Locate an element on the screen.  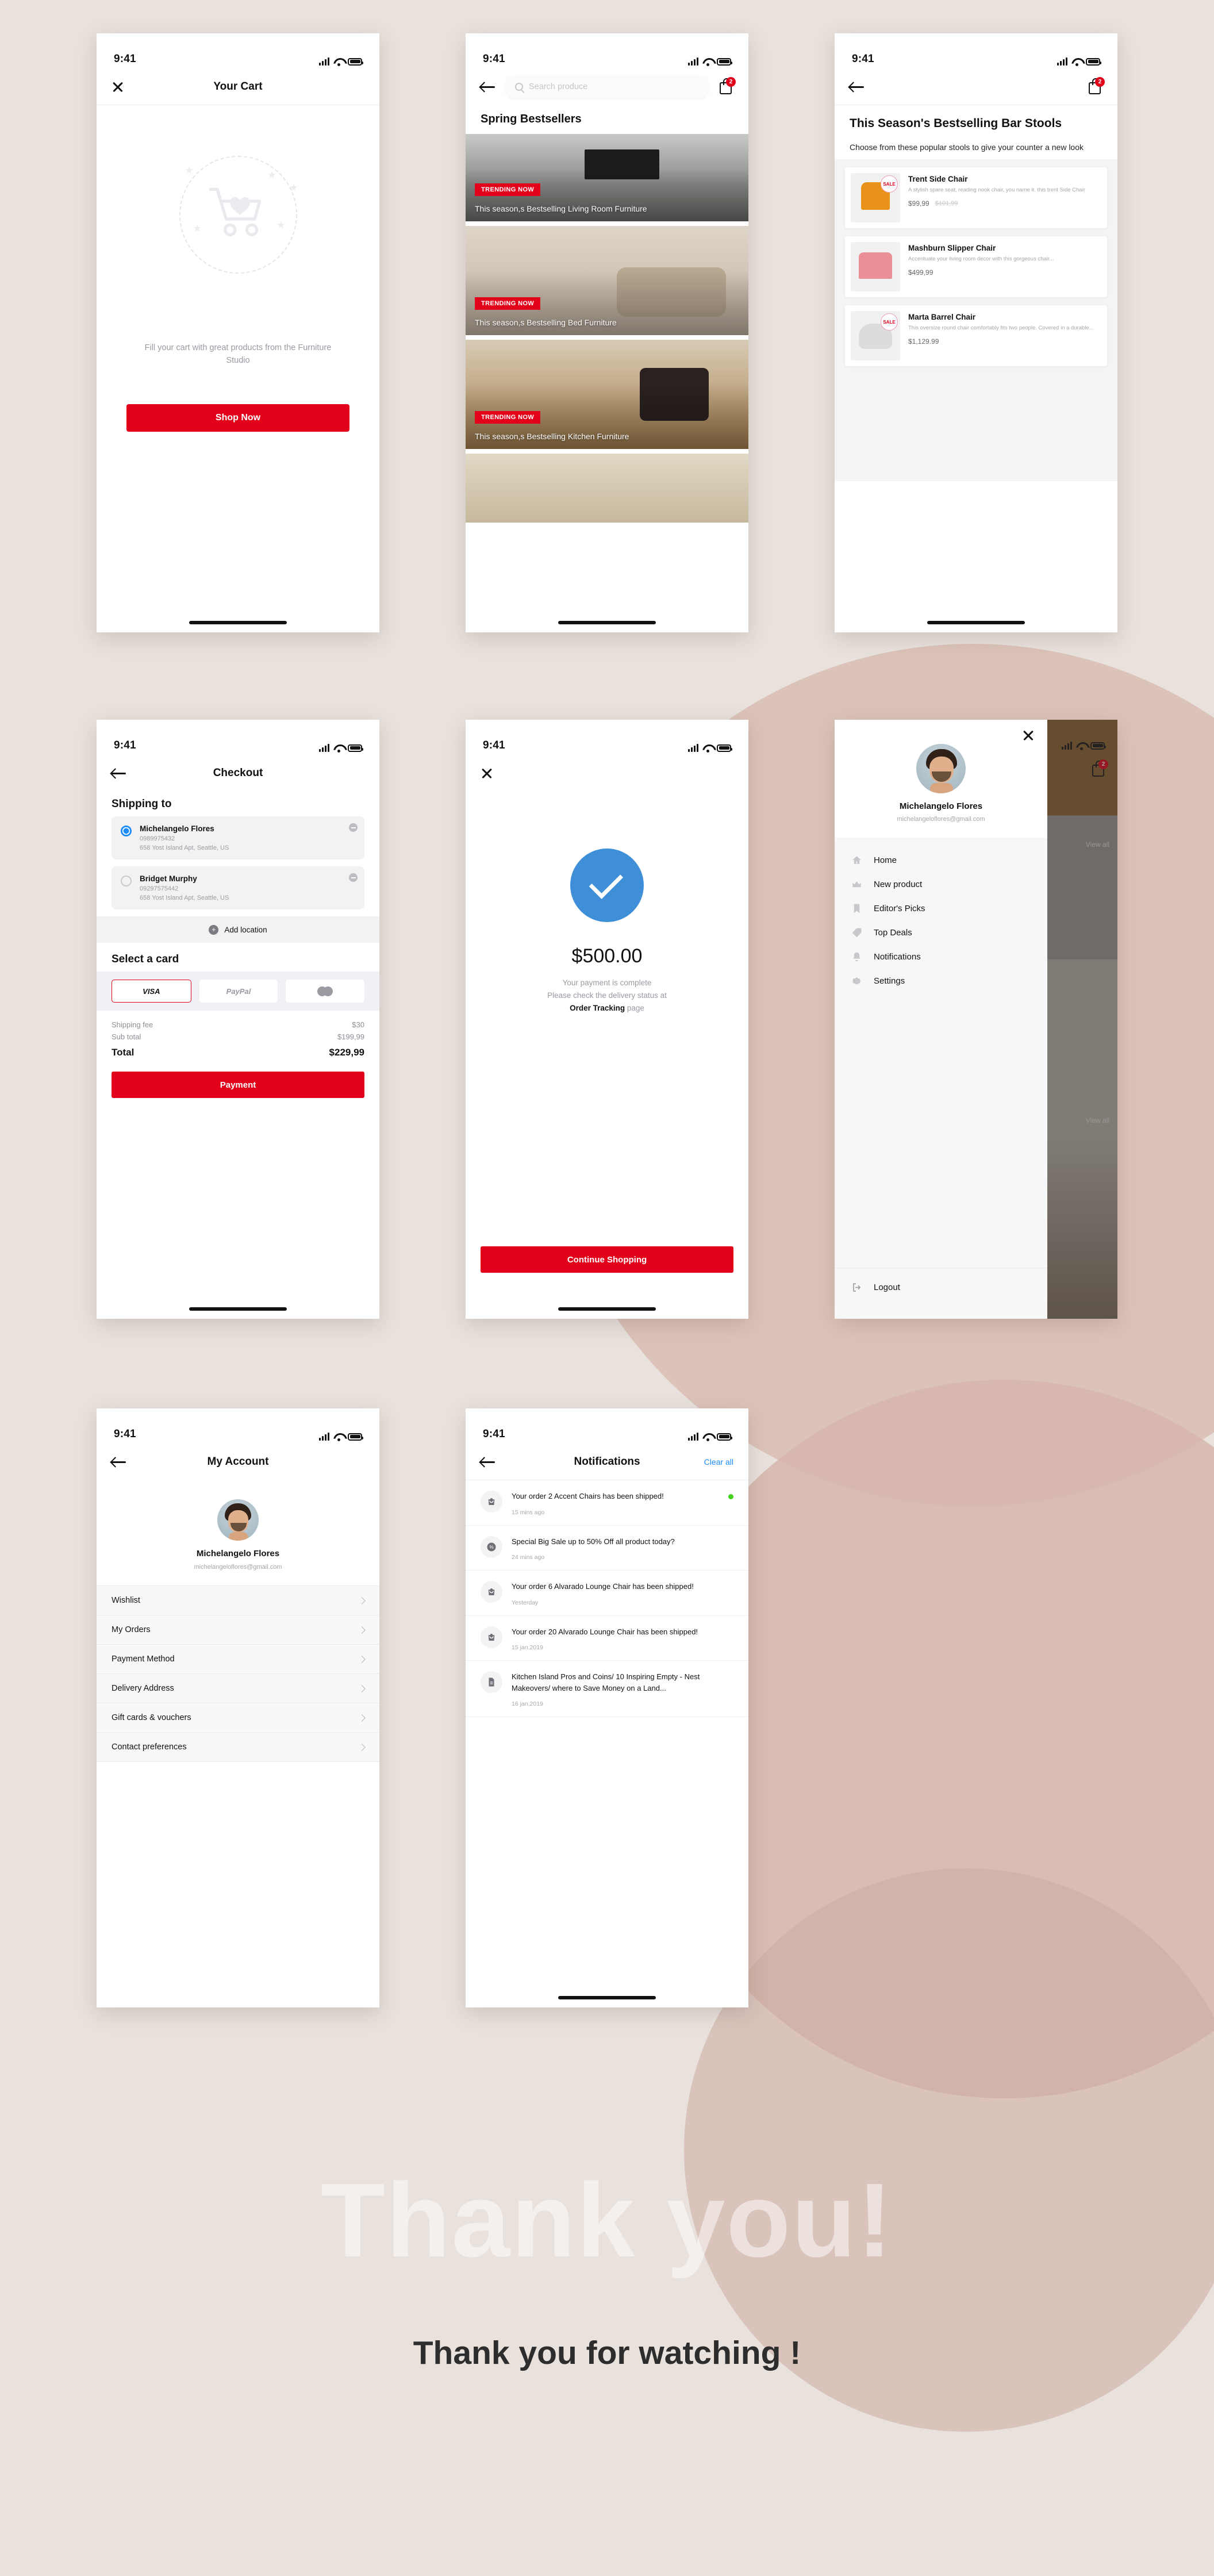
cart-badge: 2 is located at coordinates (1100, 82).